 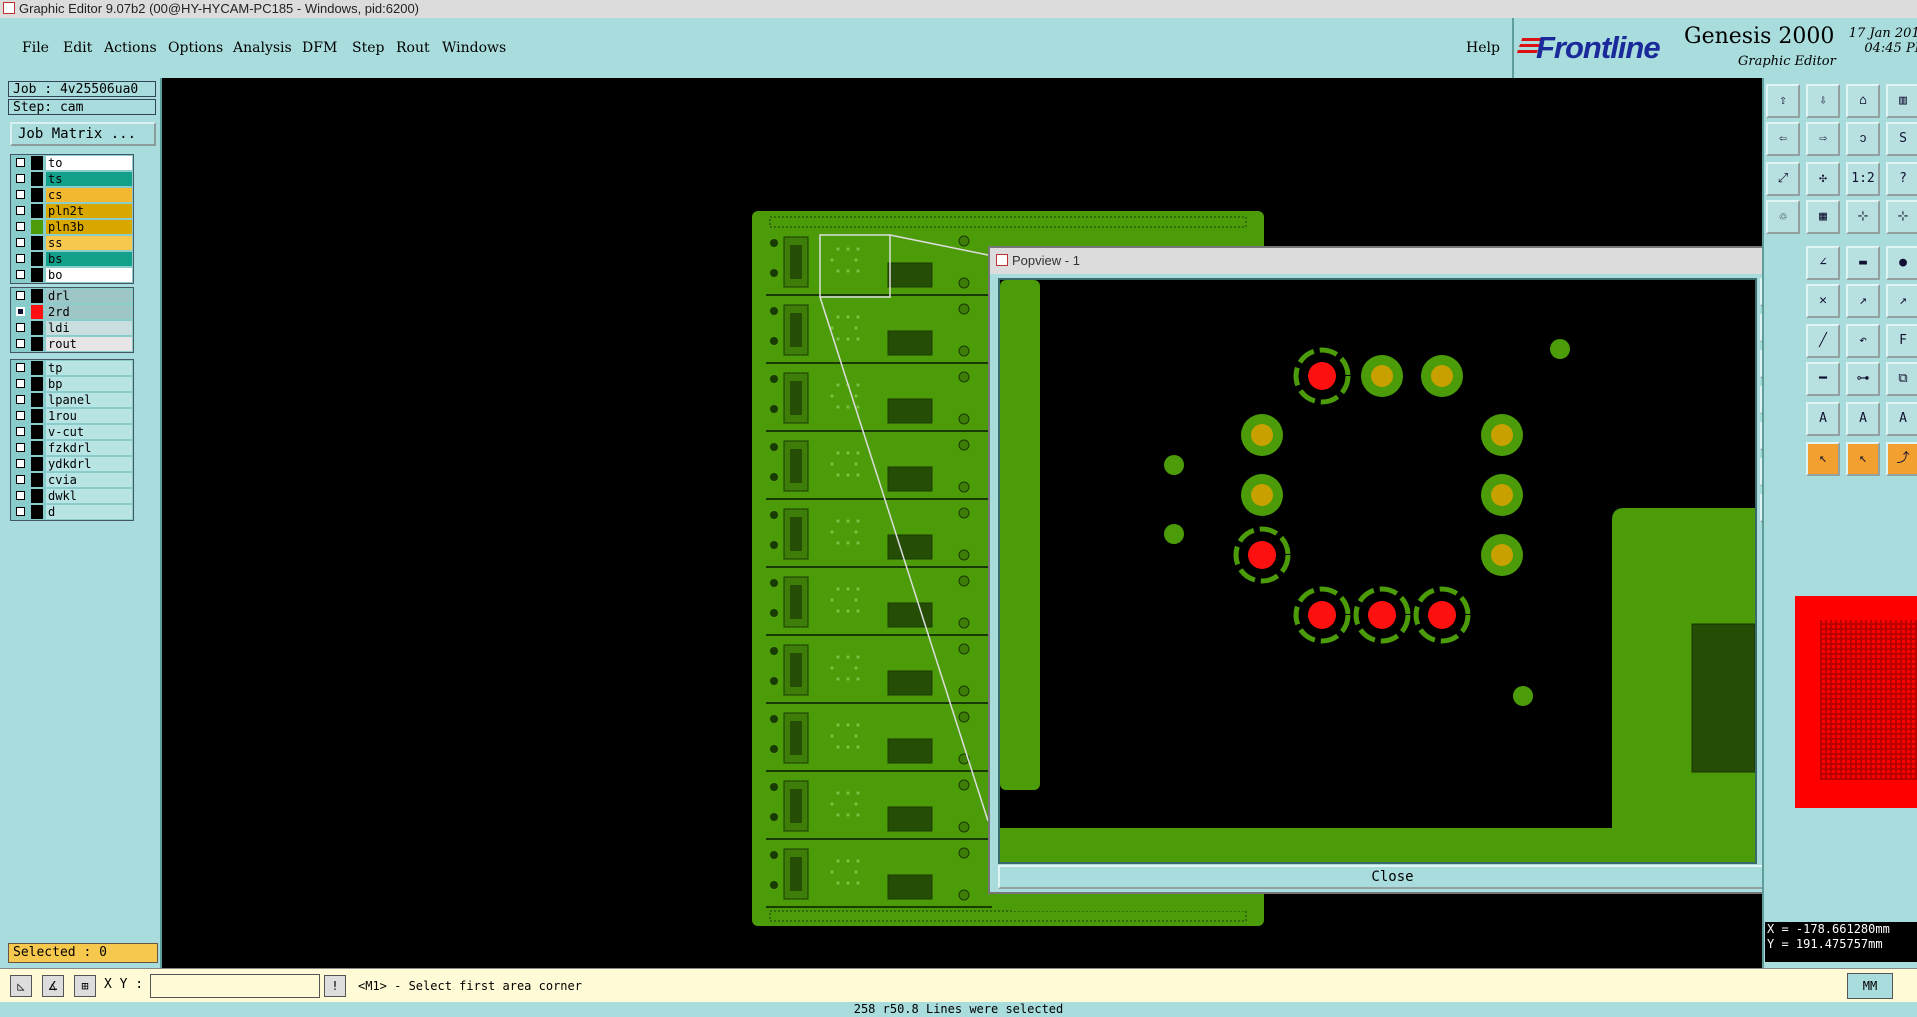 I want to click on cross-icon: ✕, so click(x=1823, y=301).